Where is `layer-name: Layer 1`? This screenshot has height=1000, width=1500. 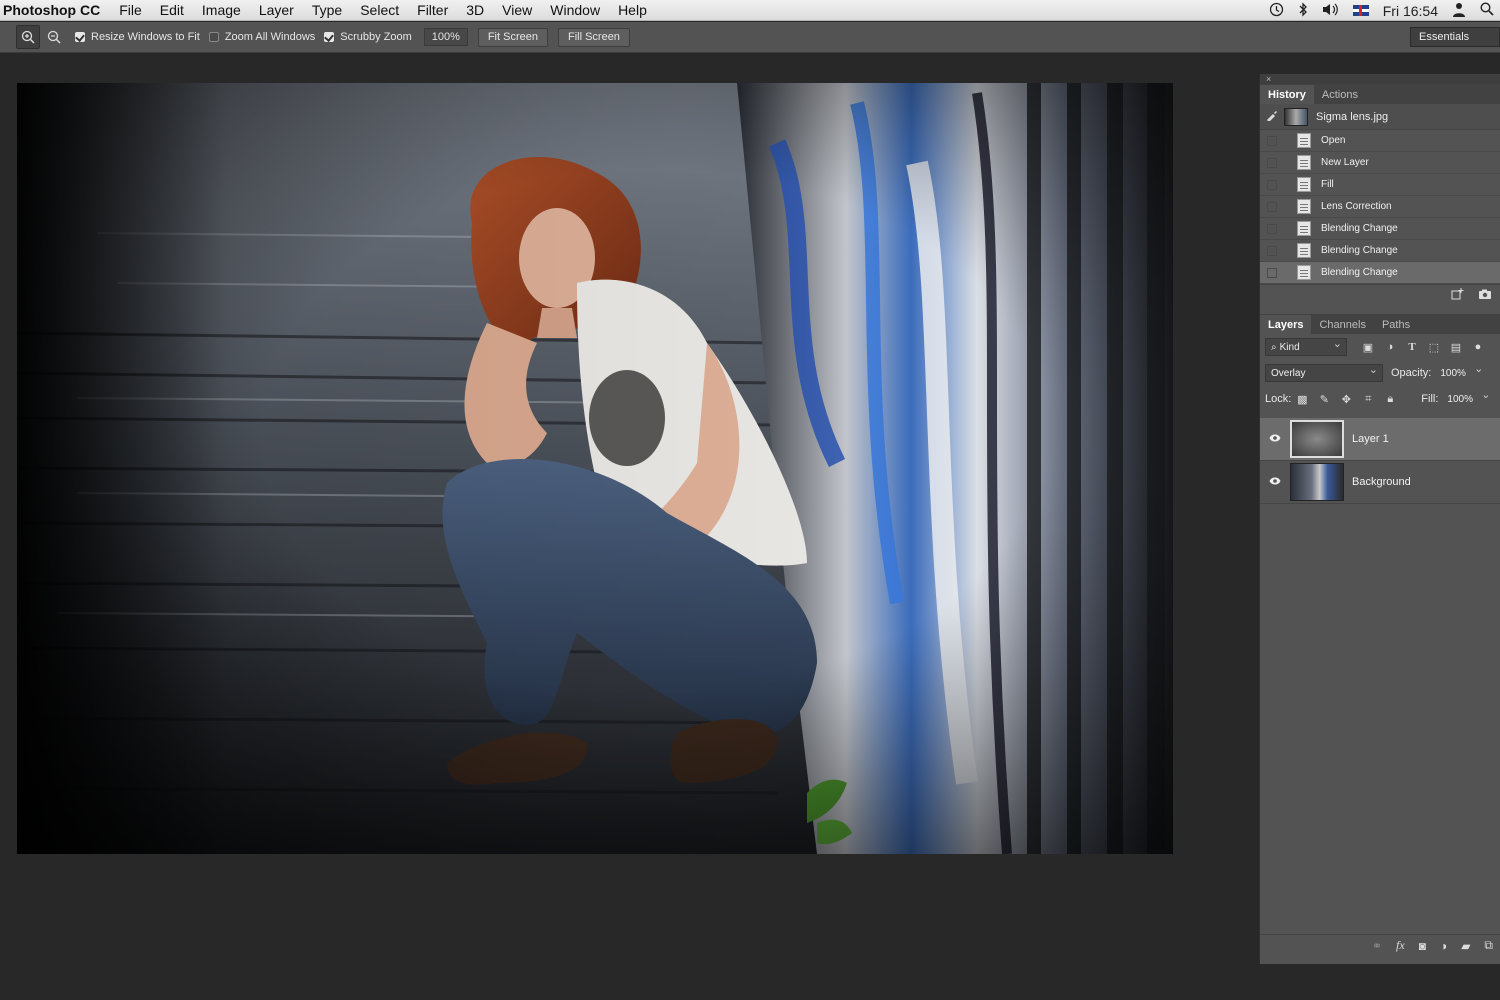 layer-name: Layer 1 is located at coordinates (1370, 439).